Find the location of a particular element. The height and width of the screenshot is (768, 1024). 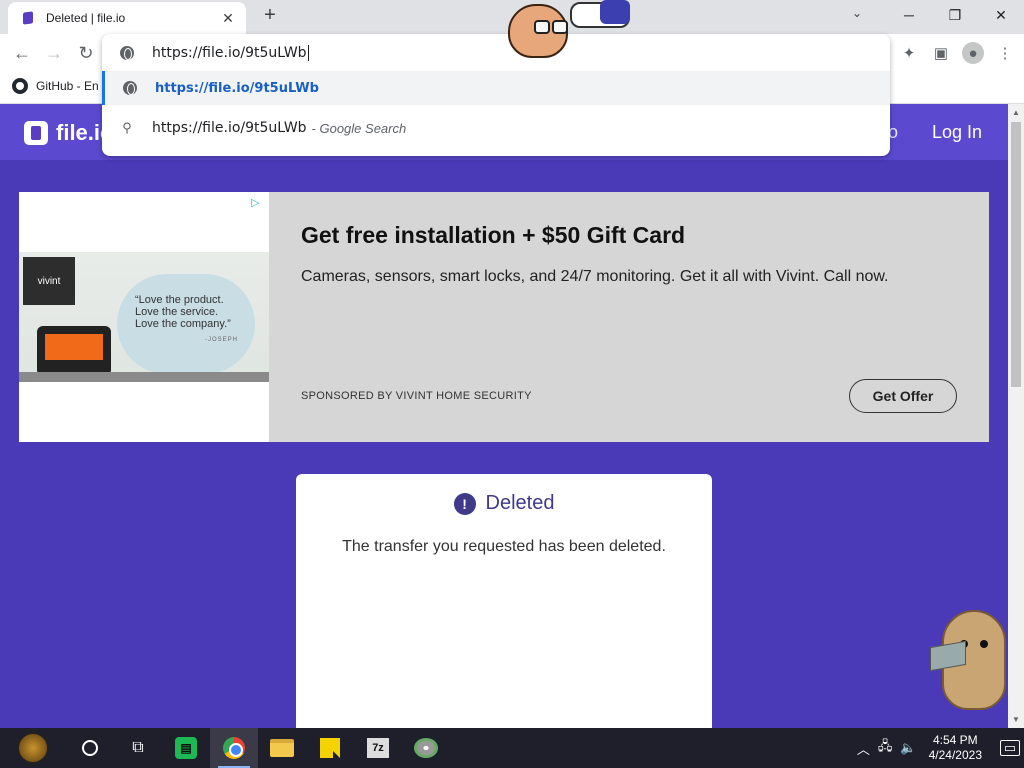

login-link: Log In is located at coordinates (957, 132).